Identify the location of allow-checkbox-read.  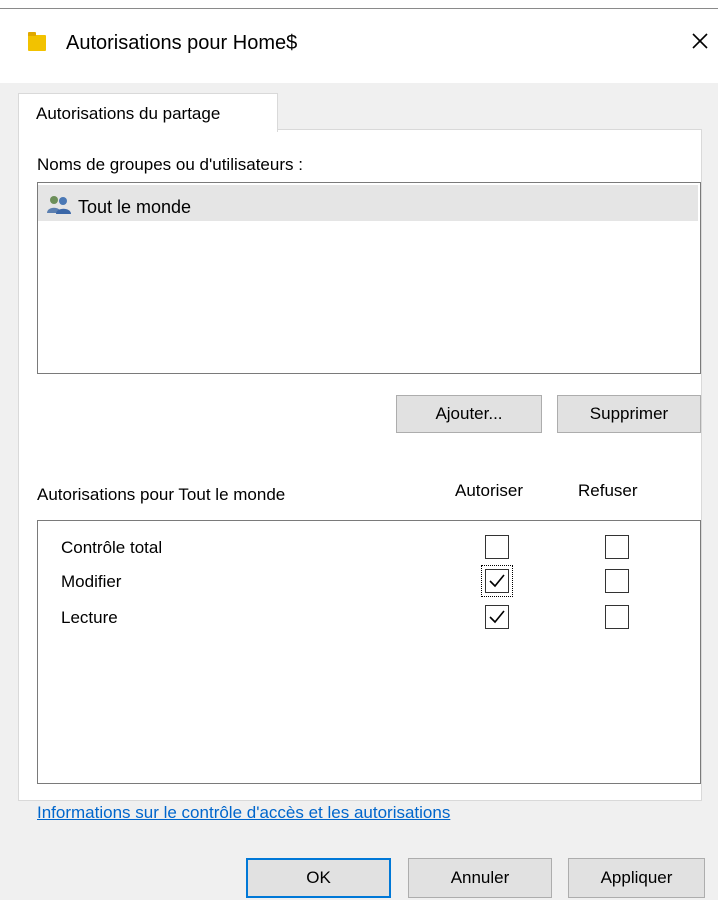
(497, 617).